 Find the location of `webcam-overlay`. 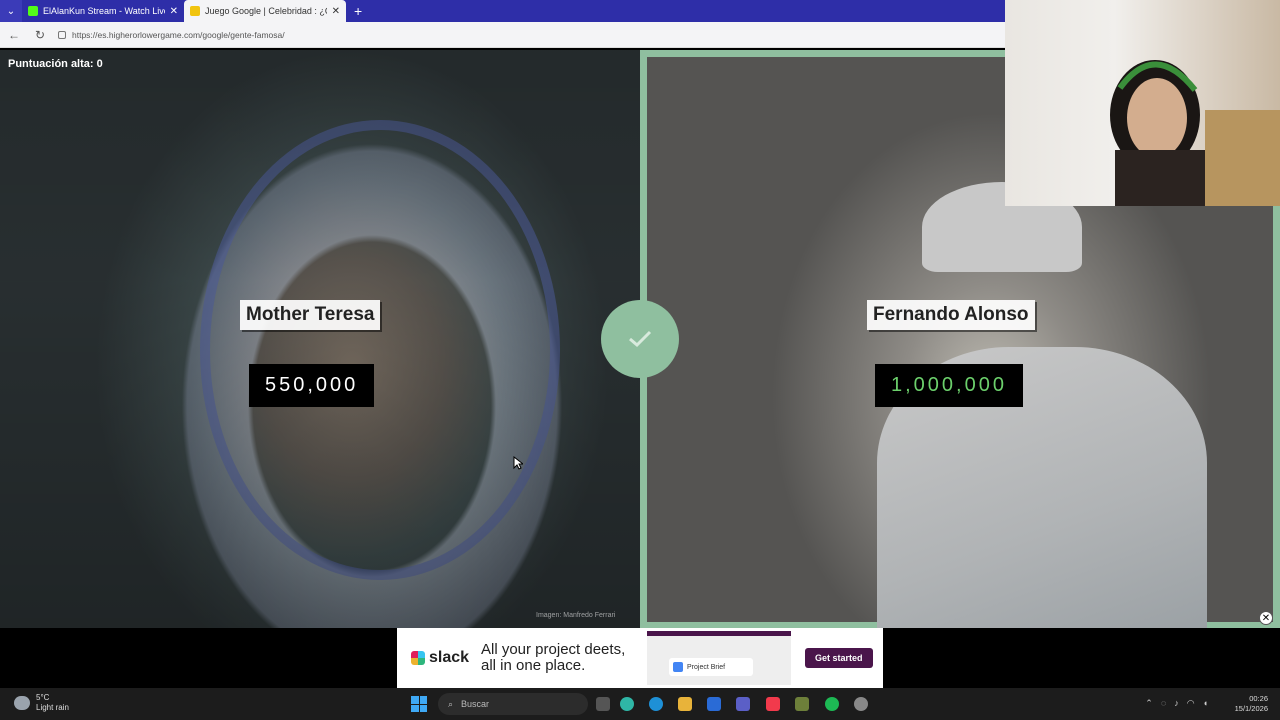

webcam-overlay is located at coordinates (1142, 103).